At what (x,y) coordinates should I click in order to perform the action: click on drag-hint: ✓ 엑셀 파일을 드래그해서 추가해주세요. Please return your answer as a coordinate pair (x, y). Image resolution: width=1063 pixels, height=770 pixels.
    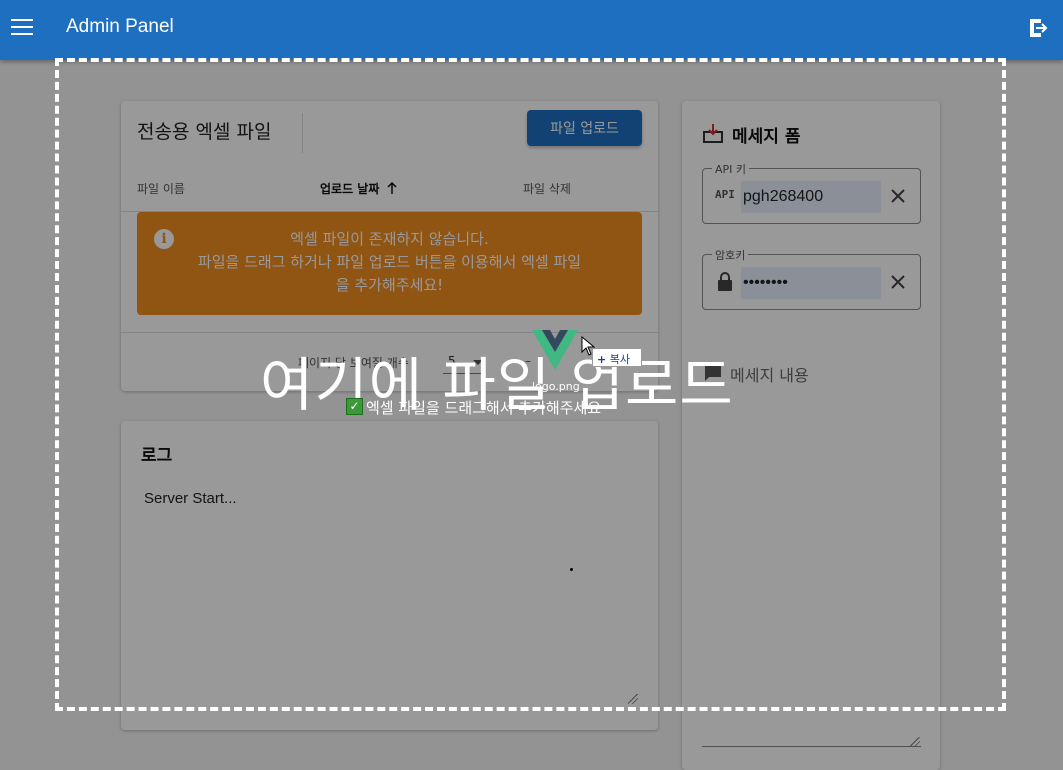
    Looking at the image, I should click on (474, 407).